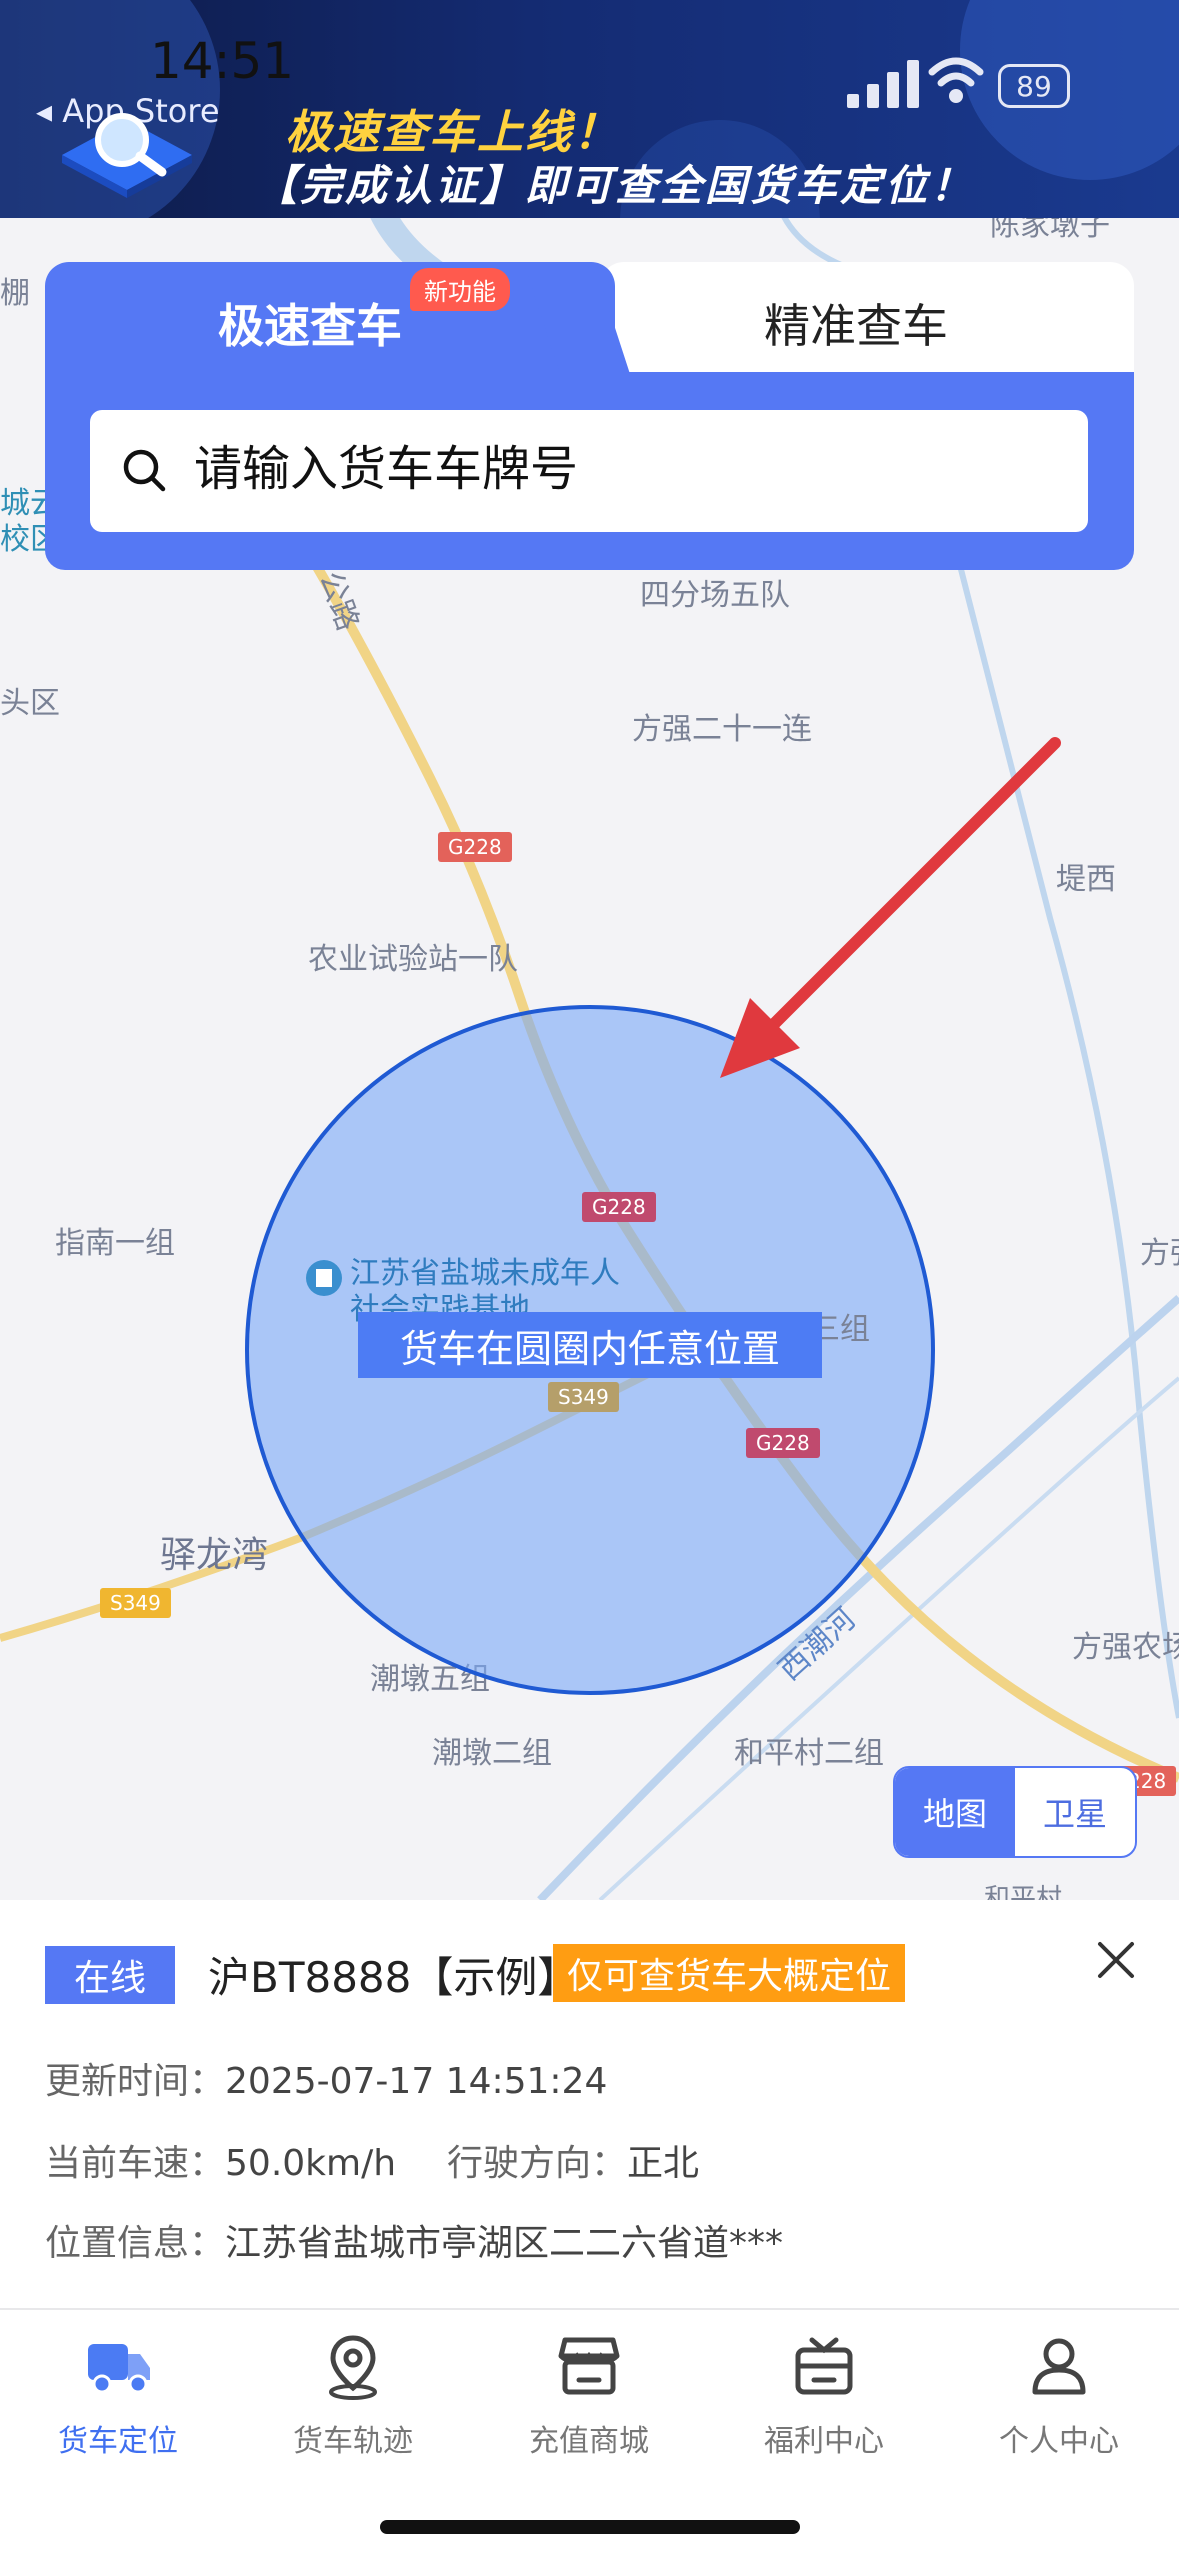  Describe the element at coordinates (115, 1243) in the screenshot. I see `map-label: 指南一组` at that location.